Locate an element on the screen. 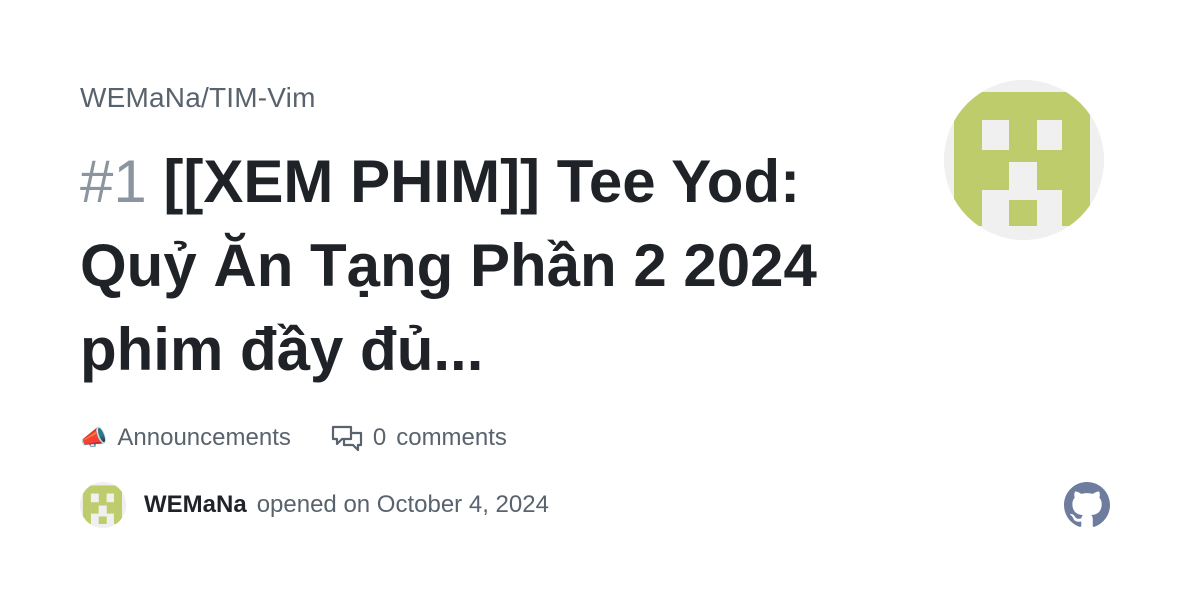 Image resolution: width=1200 pixels, height=600 pixels. megaphone-icon: 📣 is located at coordinates (94, 437).